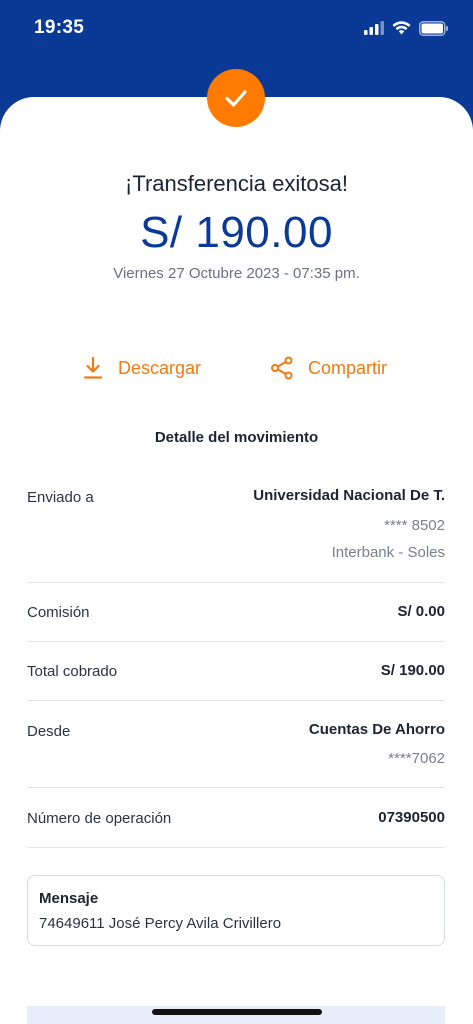 This screenshot has height=1024, width=473. I want to click on operation-label: Número de operación, so click(99, 818).